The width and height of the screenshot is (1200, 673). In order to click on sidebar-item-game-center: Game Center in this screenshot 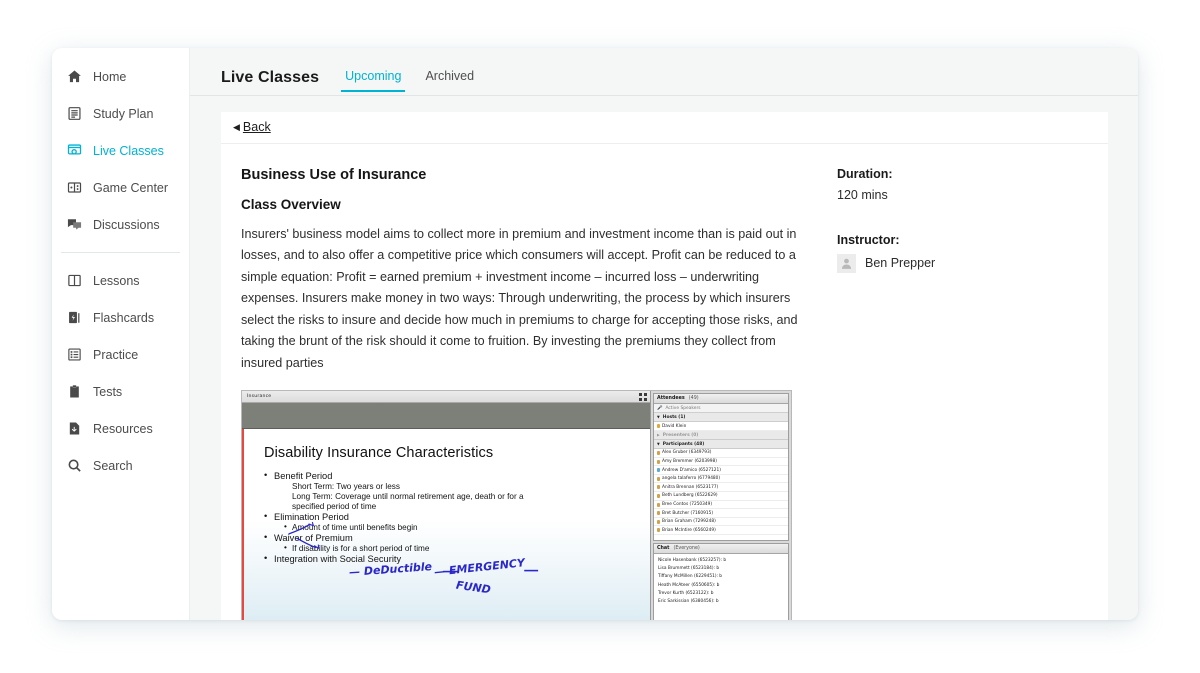, I will do `click(120, 187)`.